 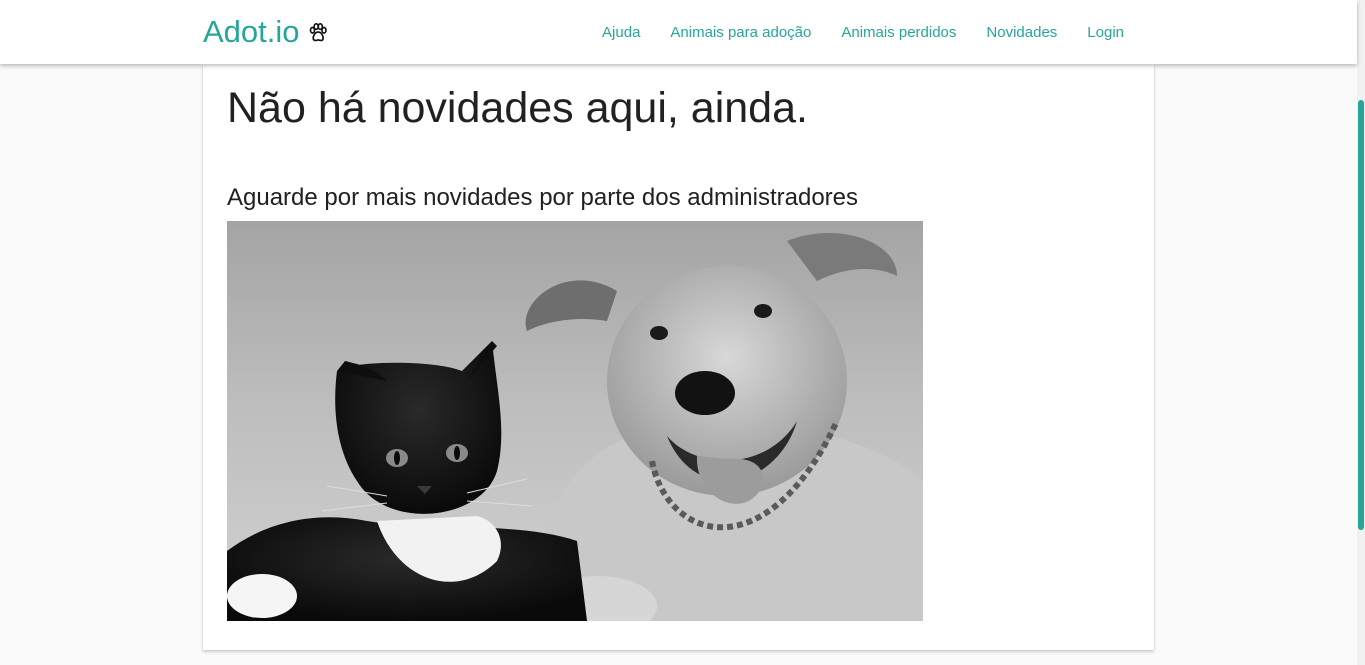 What do you see at coordinates (740, 32) in the screenshot?
I see `nav-link-animais-para-adocao: Animais para adoção` at bounding box center [740, 32].